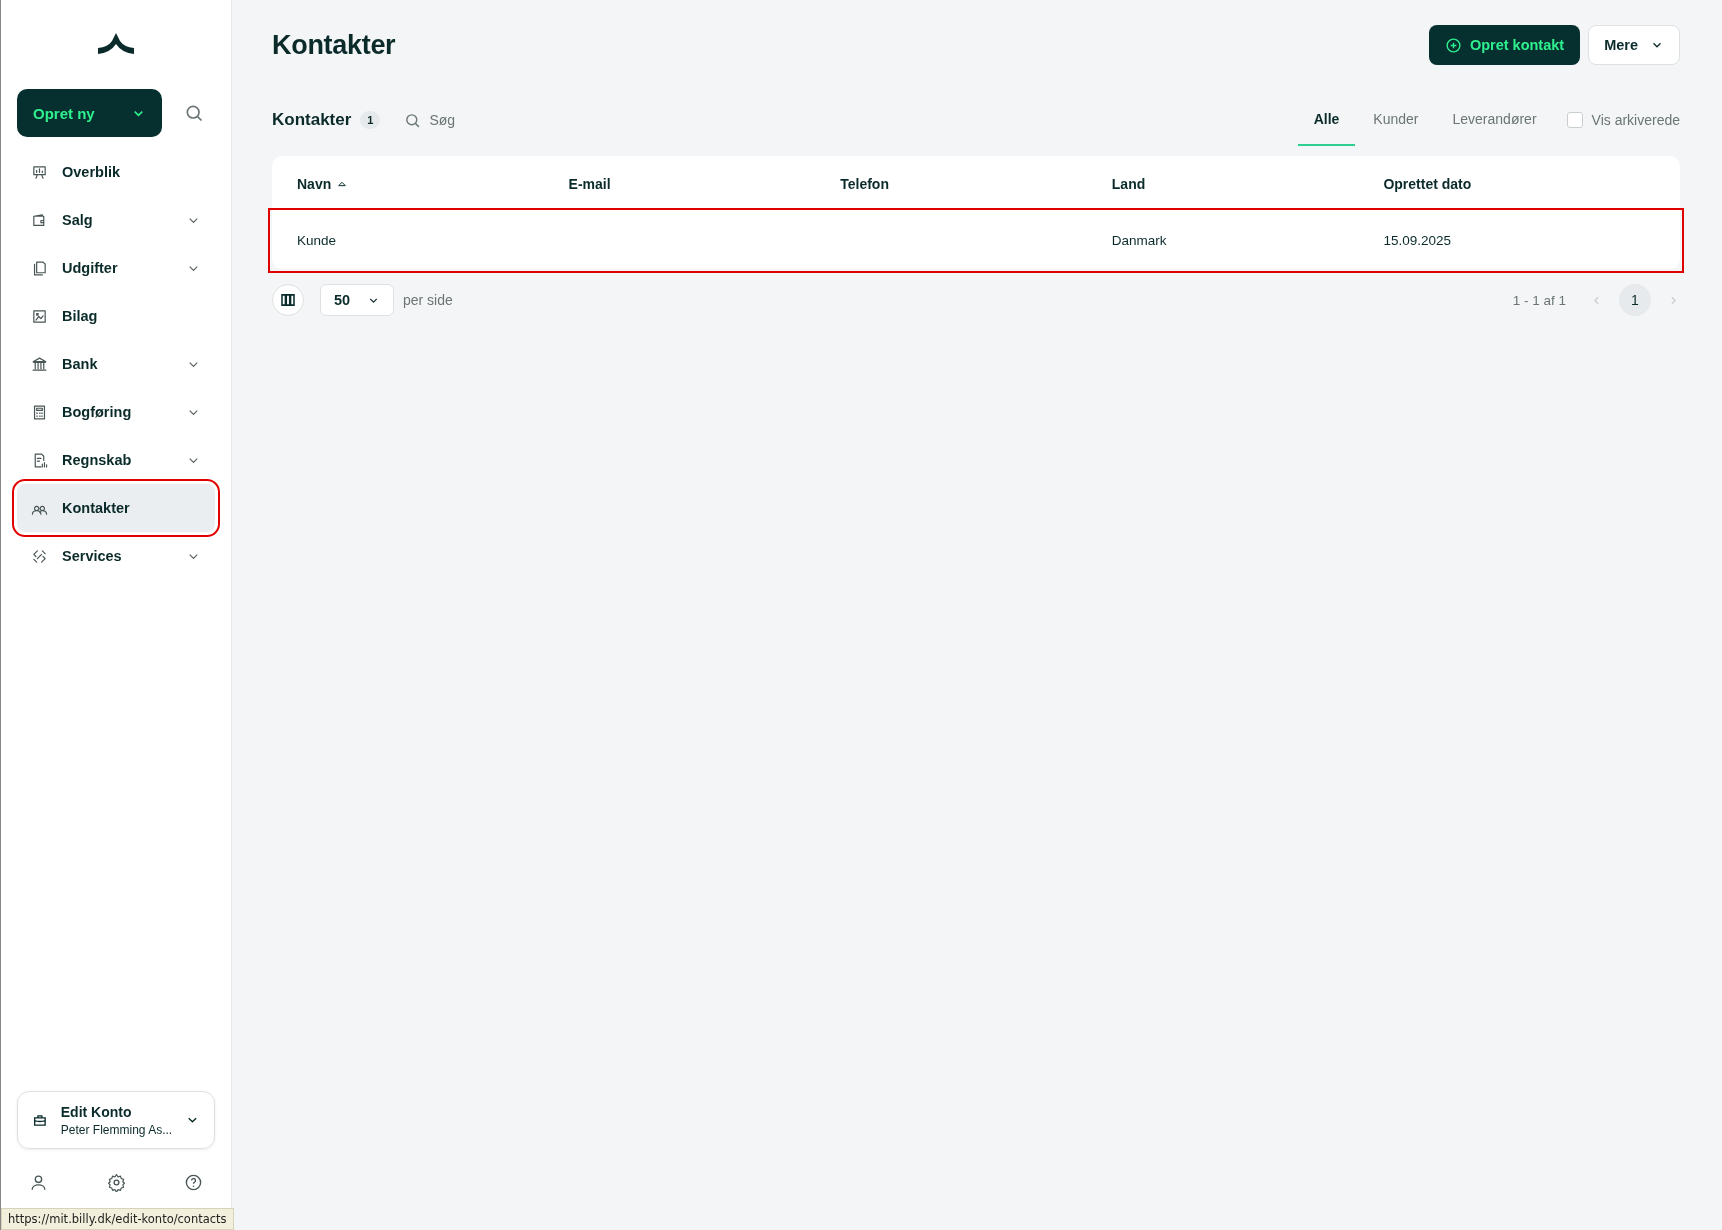 This screenshot has height=1230, width=1722. What do you see at coordinates (96, 1111) in the screenshot?
I see `account-name: Edit Konto` at bounding box center [96, 1111].